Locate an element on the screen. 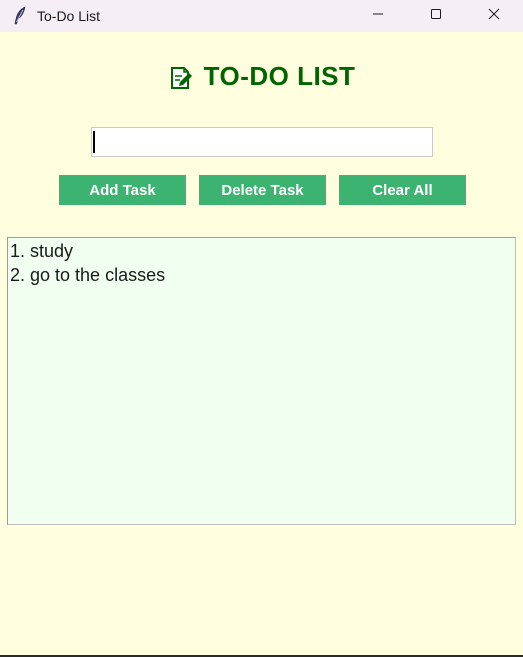 Image resolution: width=523 pixels, height=657 pixels. minimize-button is located at coordinates (378, 16).